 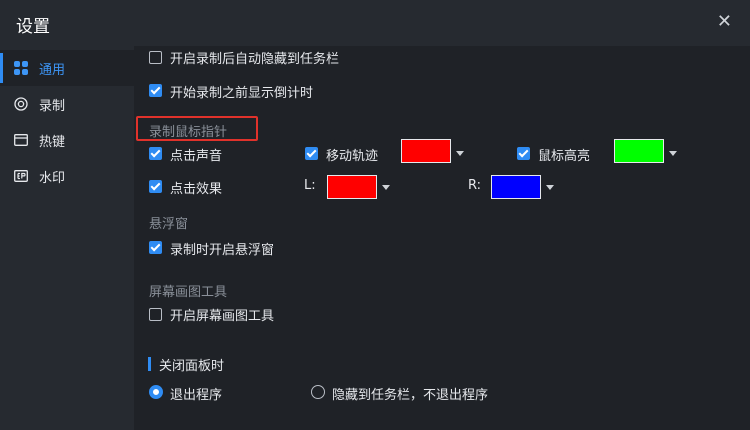 I want to click on click-effect-label: 点击效果, so click(x=196, y=189).